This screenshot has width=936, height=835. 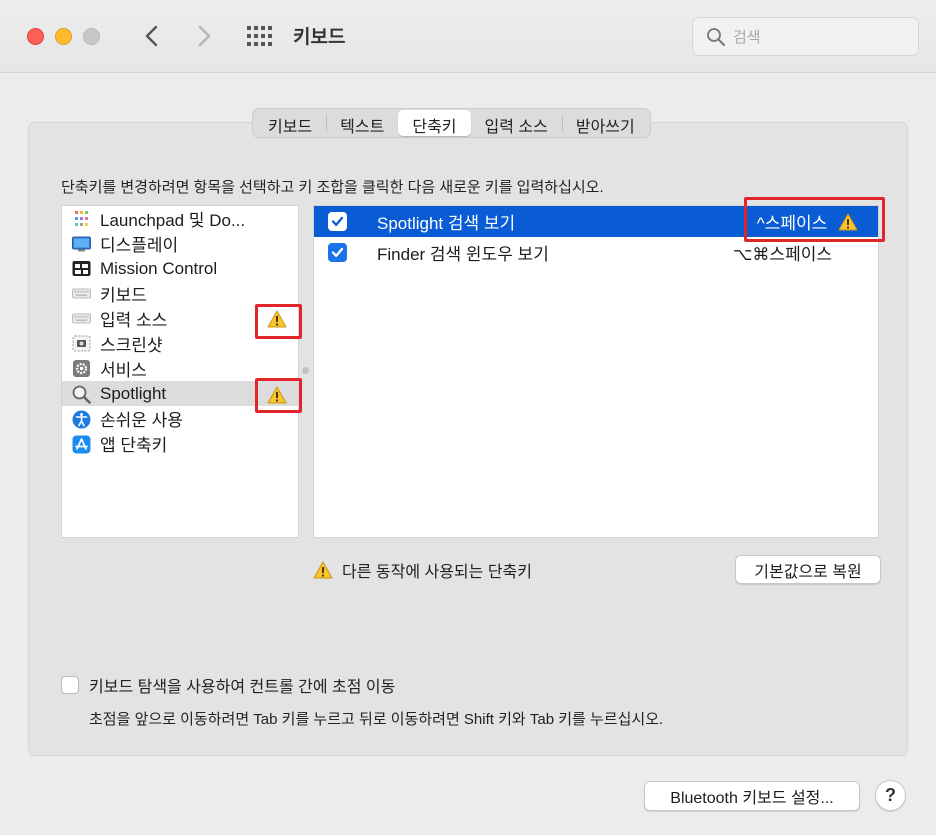 What do you see at coordinates (468, 36) in the screenshot?
I see `title-bar: 키보드` at bounding box center [468, 36].